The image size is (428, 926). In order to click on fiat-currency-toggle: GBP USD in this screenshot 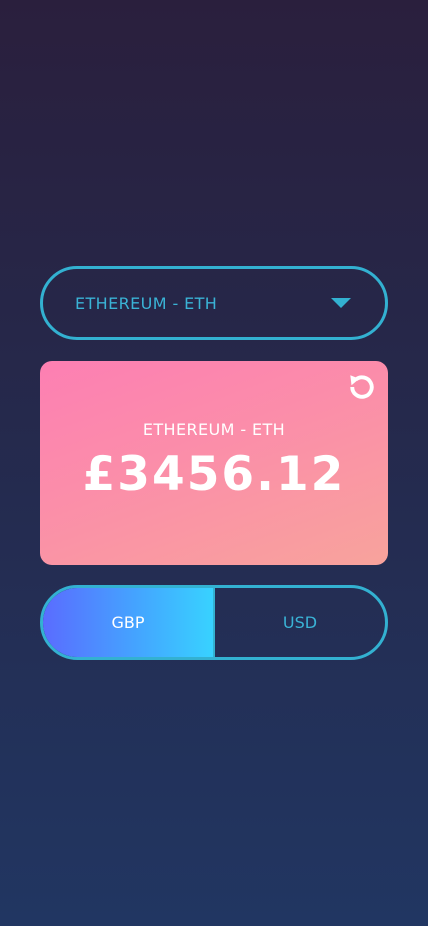, I will do `click(214, 622)`.